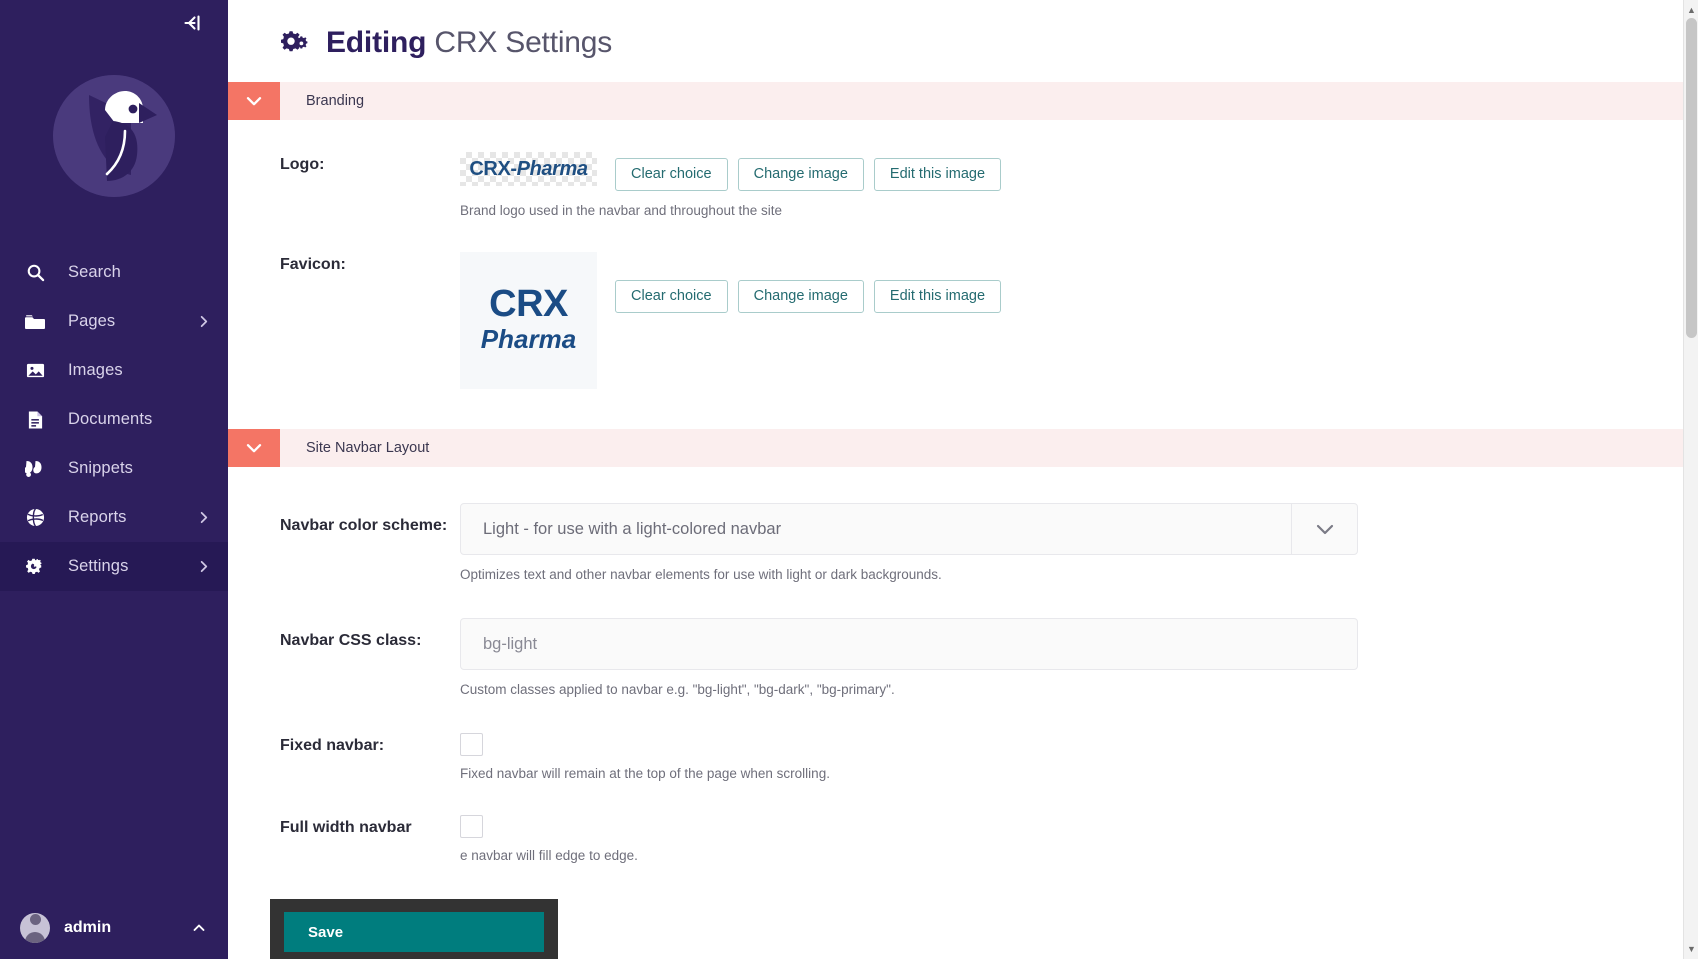 The height and width of the screenshot is (959, 1698). I want to click on scroll-down-arrow-icon: ▼, so click(1691, 949).